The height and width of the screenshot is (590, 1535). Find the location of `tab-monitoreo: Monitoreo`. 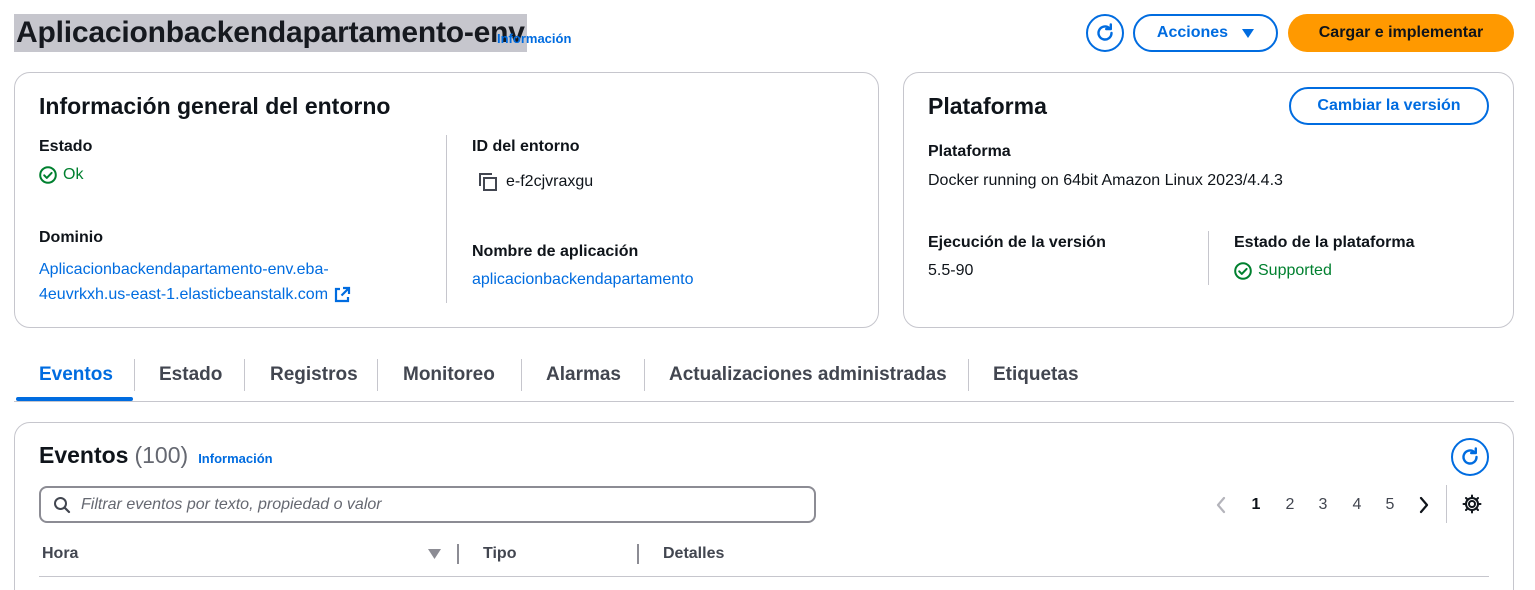

tab-monitoreo: Monitoreo is located at coordinates (449, 375).